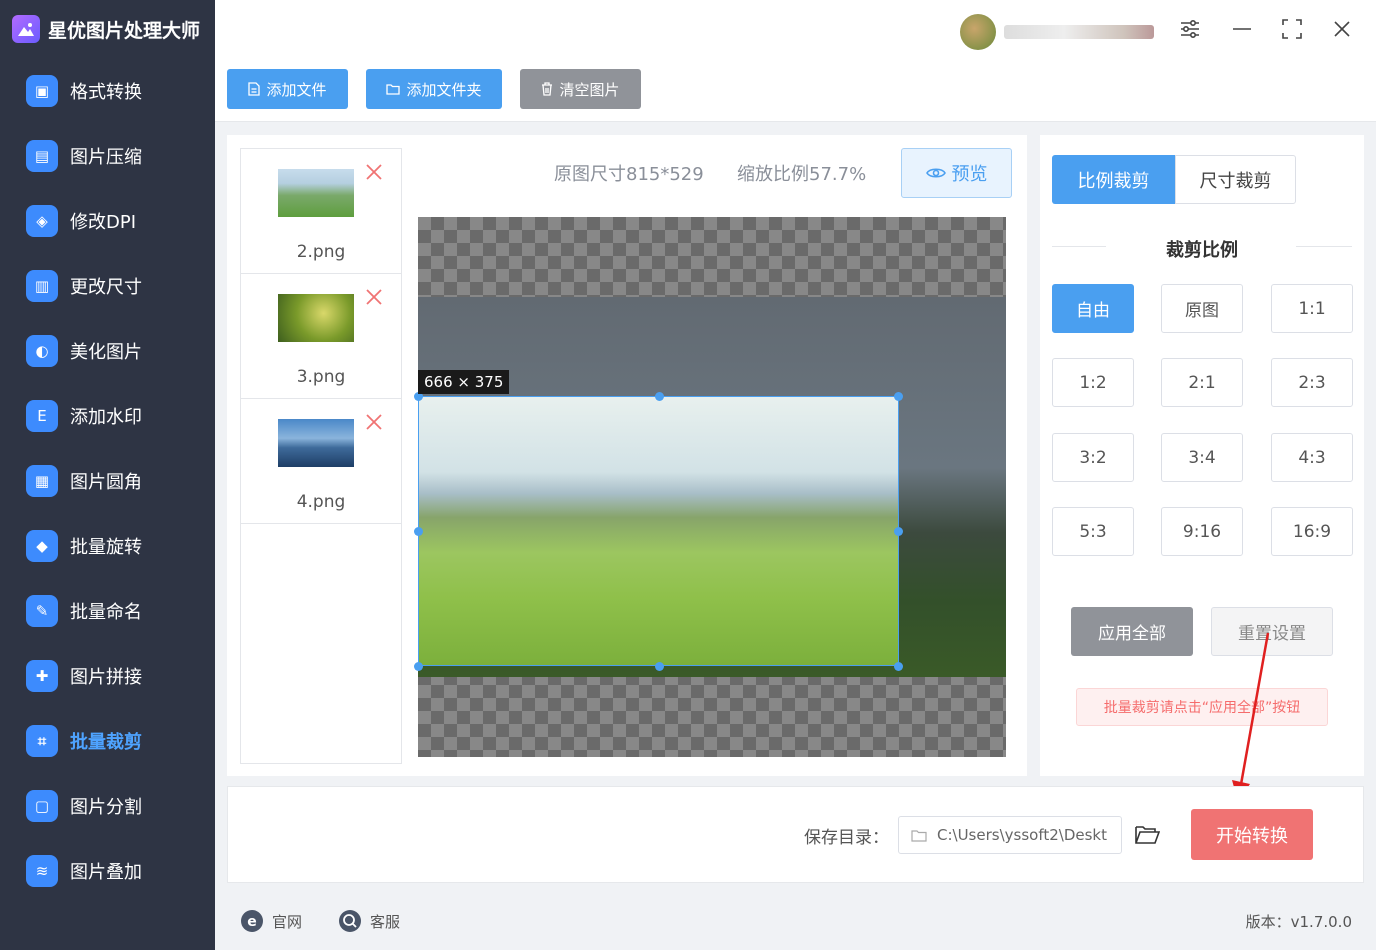  What do you see at coordinates (464, 382) in the screenshot?
I see `crop-size-label: 666 × 375` at bounding box center [464, 382].